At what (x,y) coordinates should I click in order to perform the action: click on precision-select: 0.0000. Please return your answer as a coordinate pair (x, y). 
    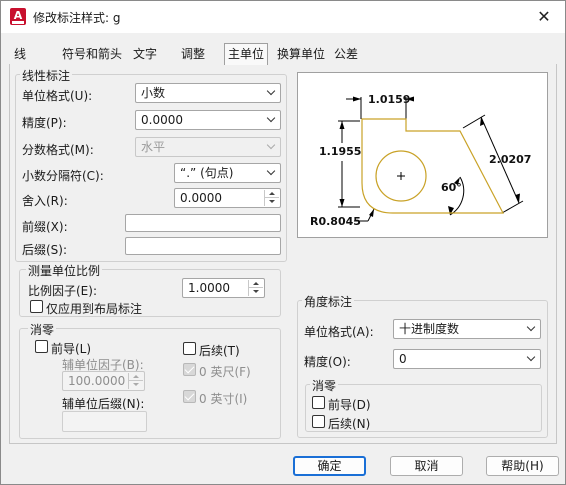
    Looking at the image, I should click on (208, 120).